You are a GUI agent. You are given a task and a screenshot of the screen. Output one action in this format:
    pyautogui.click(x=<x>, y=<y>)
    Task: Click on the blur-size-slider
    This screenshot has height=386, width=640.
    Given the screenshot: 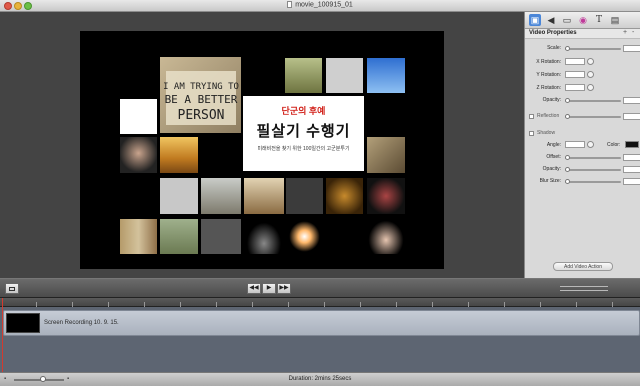 What is the action you would take?
    pyautogui.click(x=593, y=181)
    